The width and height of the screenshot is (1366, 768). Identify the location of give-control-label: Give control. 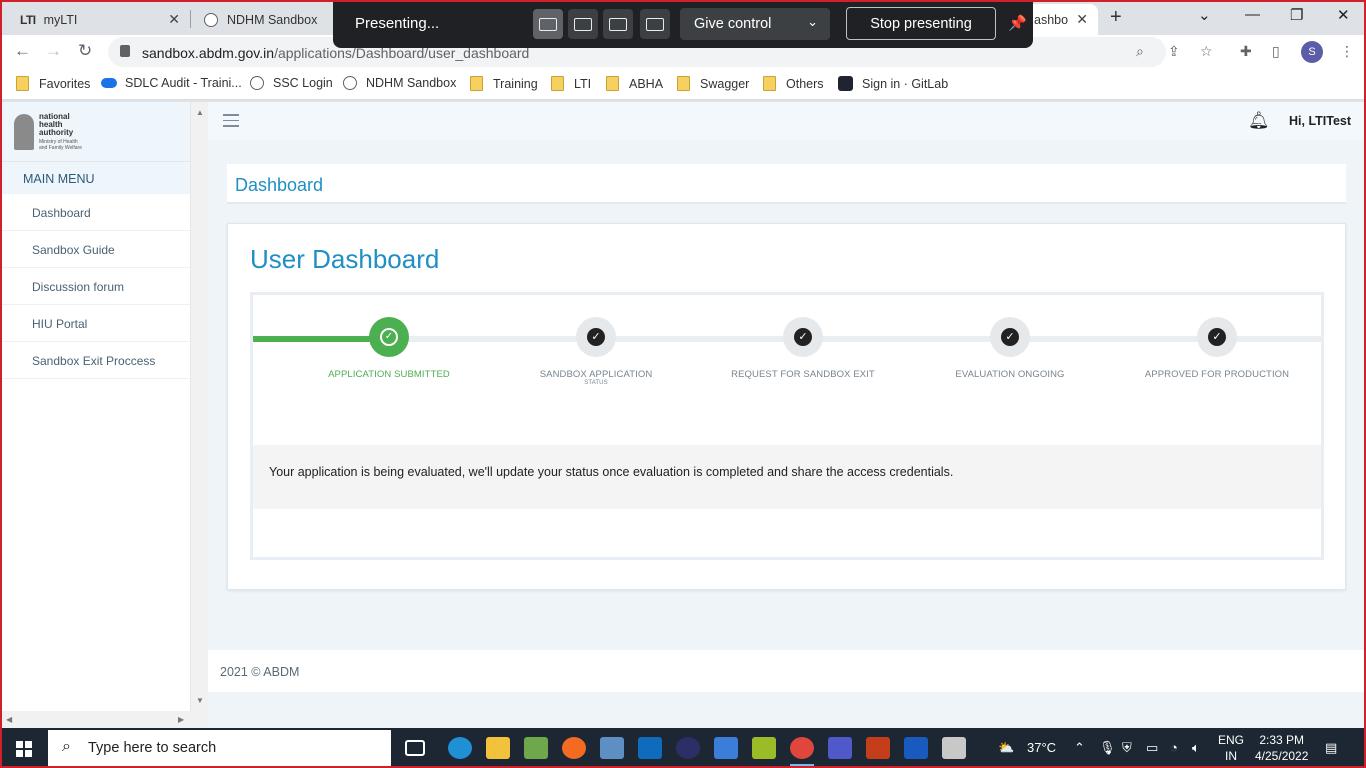
(733, 24).